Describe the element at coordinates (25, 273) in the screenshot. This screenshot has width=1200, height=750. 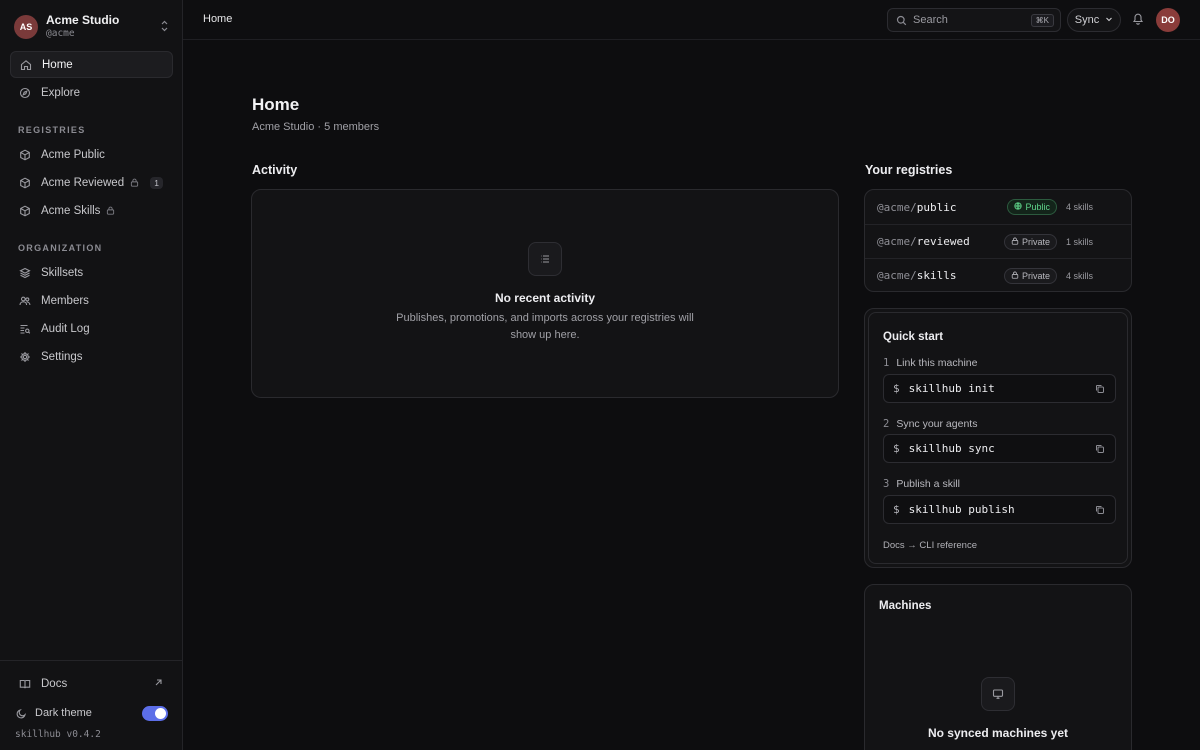
I see `layers-icon` at that location.